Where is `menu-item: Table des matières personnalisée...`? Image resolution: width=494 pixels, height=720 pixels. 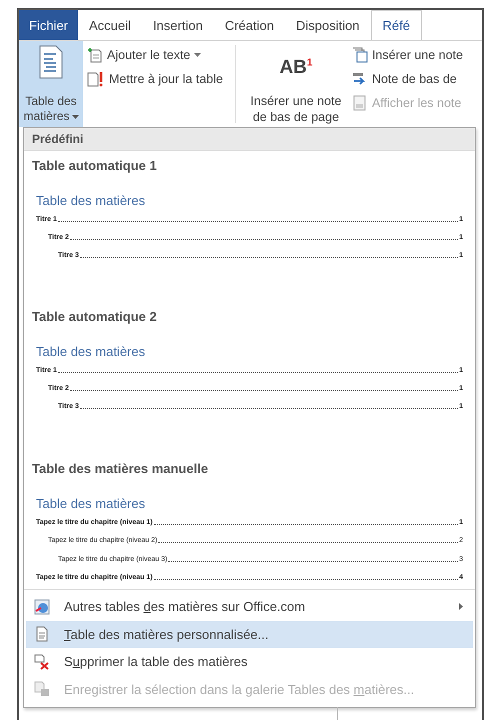 menu-item: Table des matières personnalisée... is located at coordinates (249, 634).